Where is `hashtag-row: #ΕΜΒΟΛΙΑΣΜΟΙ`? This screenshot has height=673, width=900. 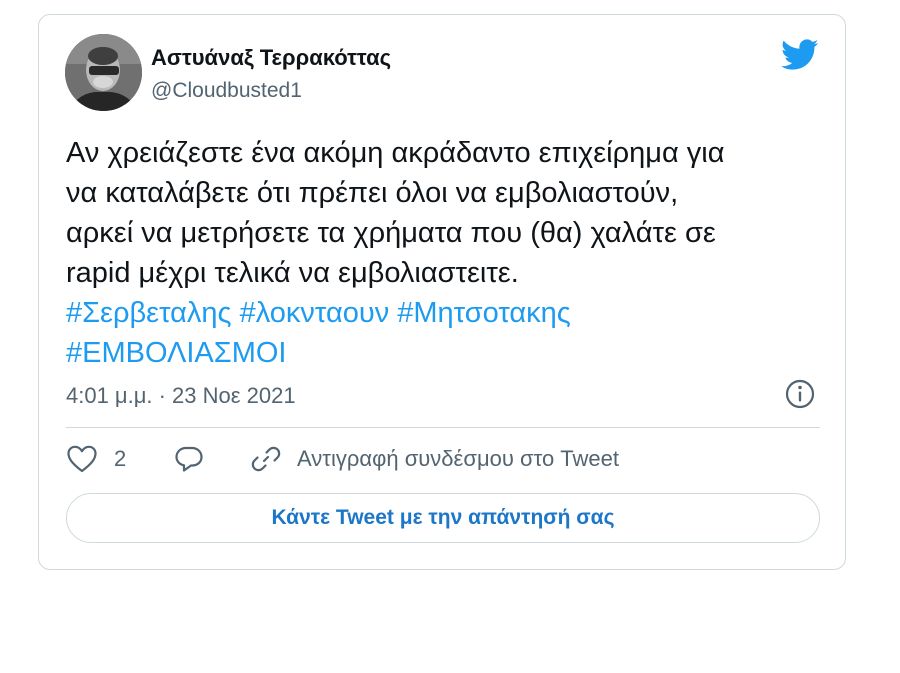 hashtag-row: #ΕΜΒΟΛΙΑΣΜΟΙ is located at coordinates (451, 353).